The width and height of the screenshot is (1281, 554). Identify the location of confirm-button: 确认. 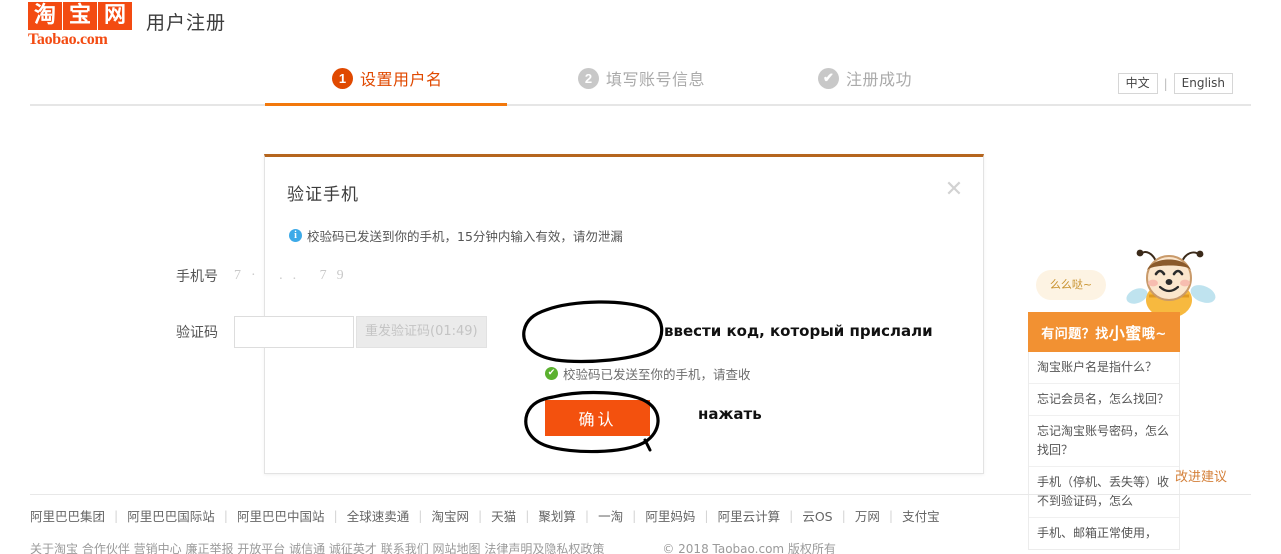
(597, 418).